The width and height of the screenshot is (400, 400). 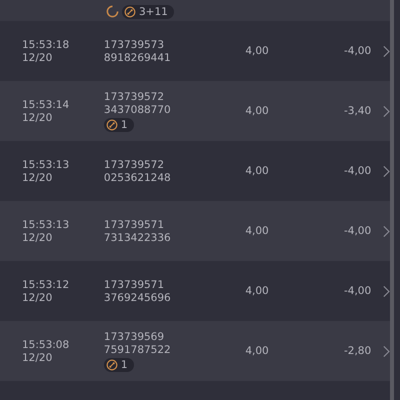 I want to click on id-text: 0253621248, so click(x=137, y=178).